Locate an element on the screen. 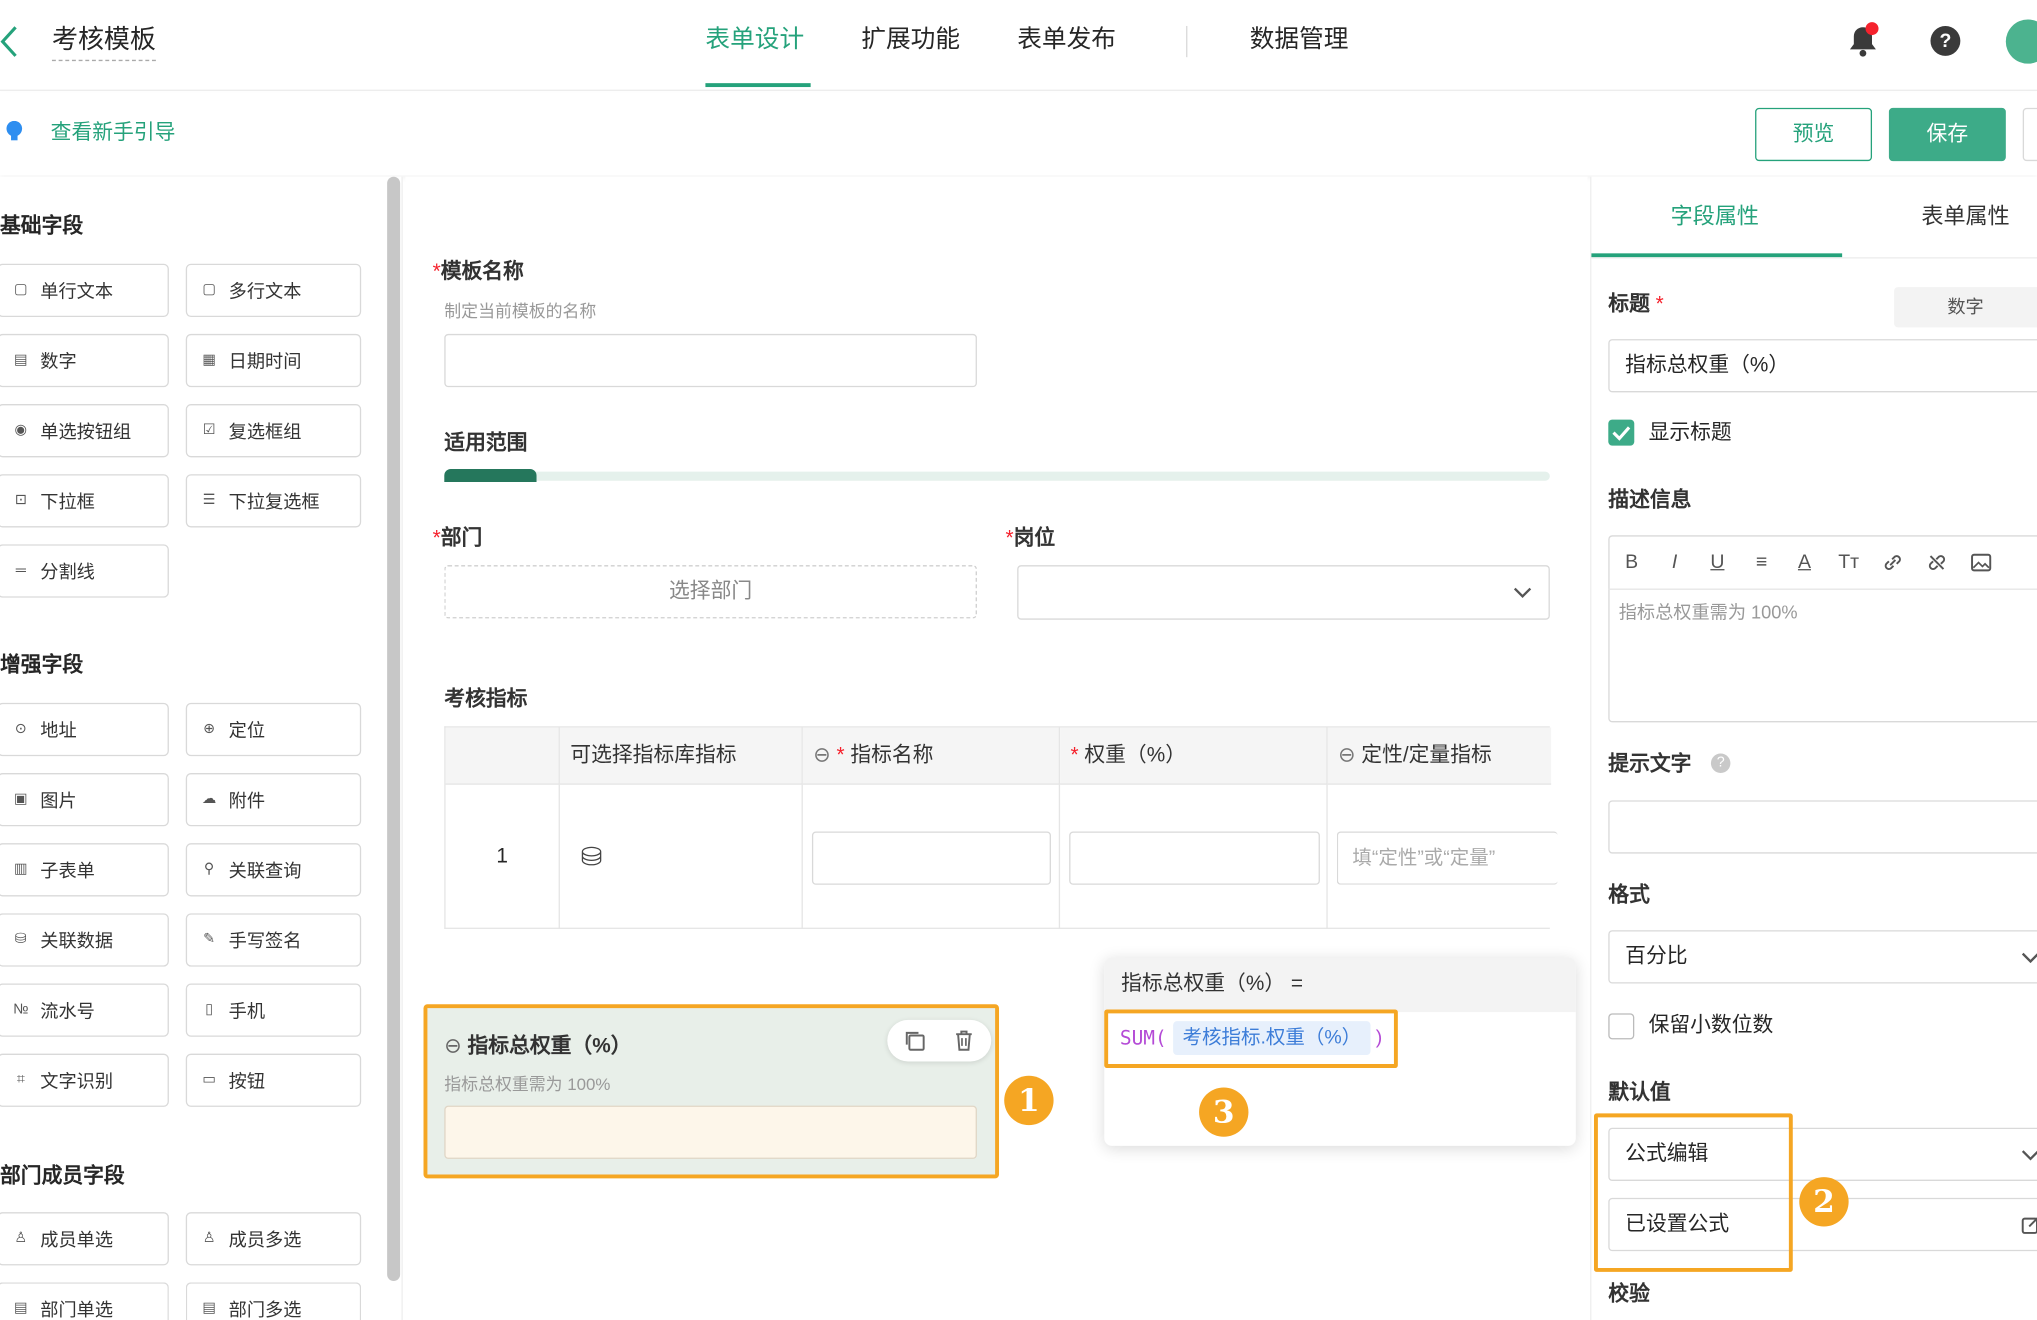 The height and width of the screenshot is (1320, 2037). hint-input is located at coordinates (1822, 827).